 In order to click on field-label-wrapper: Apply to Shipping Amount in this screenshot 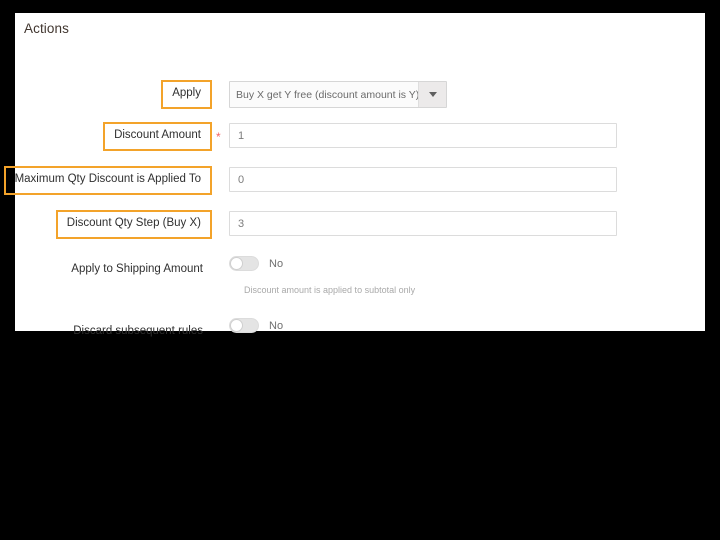, I will do `click(141, 268)`.